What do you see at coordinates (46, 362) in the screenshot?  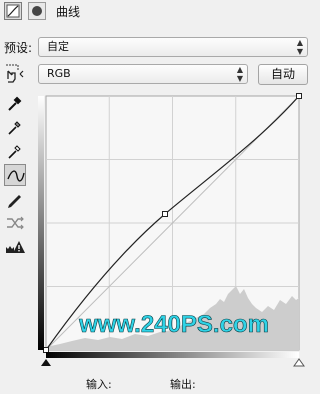 I see `black-point-slider` at bounding box center [46, 362].